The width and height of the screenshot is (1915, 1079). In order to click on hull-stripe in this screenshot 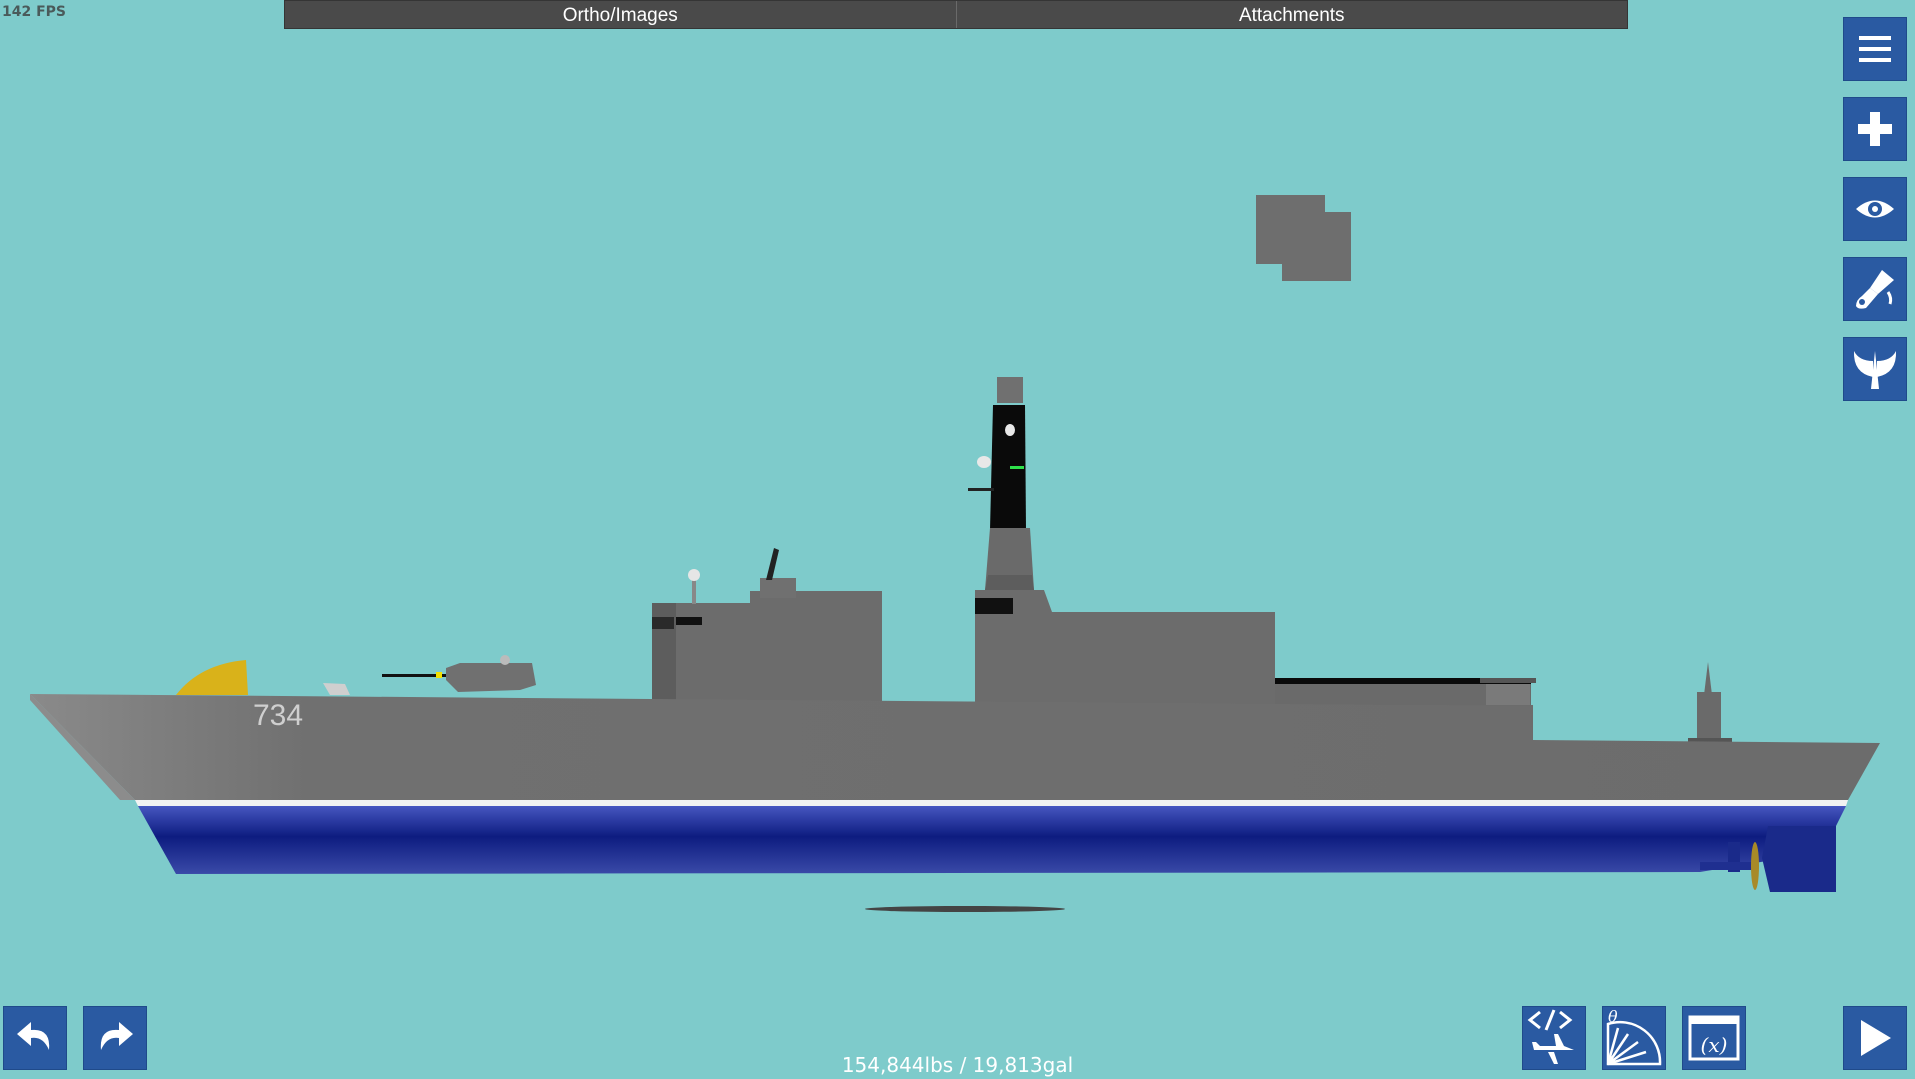, I will do `click(991, 803)`.